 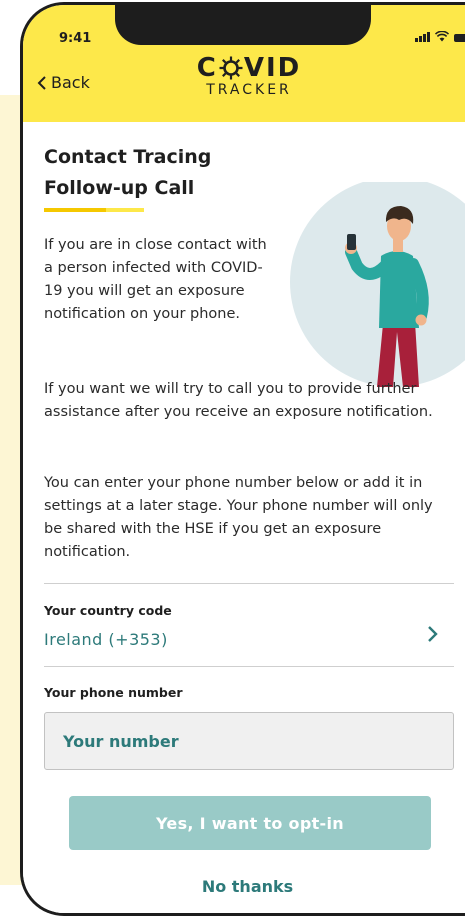 I want to click on phone-number-input, so click(x=249, y=741).